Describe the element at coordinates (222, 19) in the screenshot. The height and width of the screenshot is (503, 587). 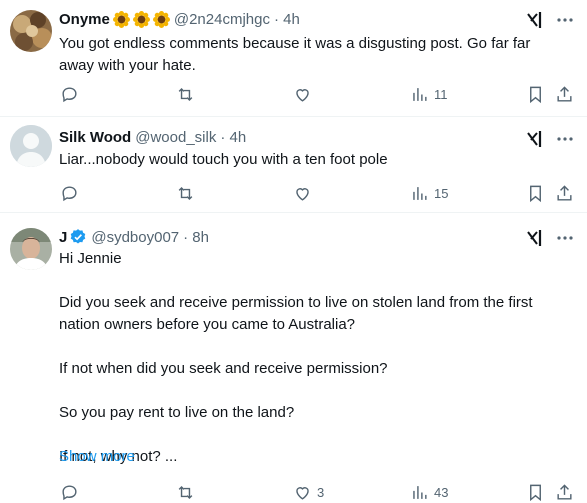
I see `handle: @2n24cmjhgc` at that location.